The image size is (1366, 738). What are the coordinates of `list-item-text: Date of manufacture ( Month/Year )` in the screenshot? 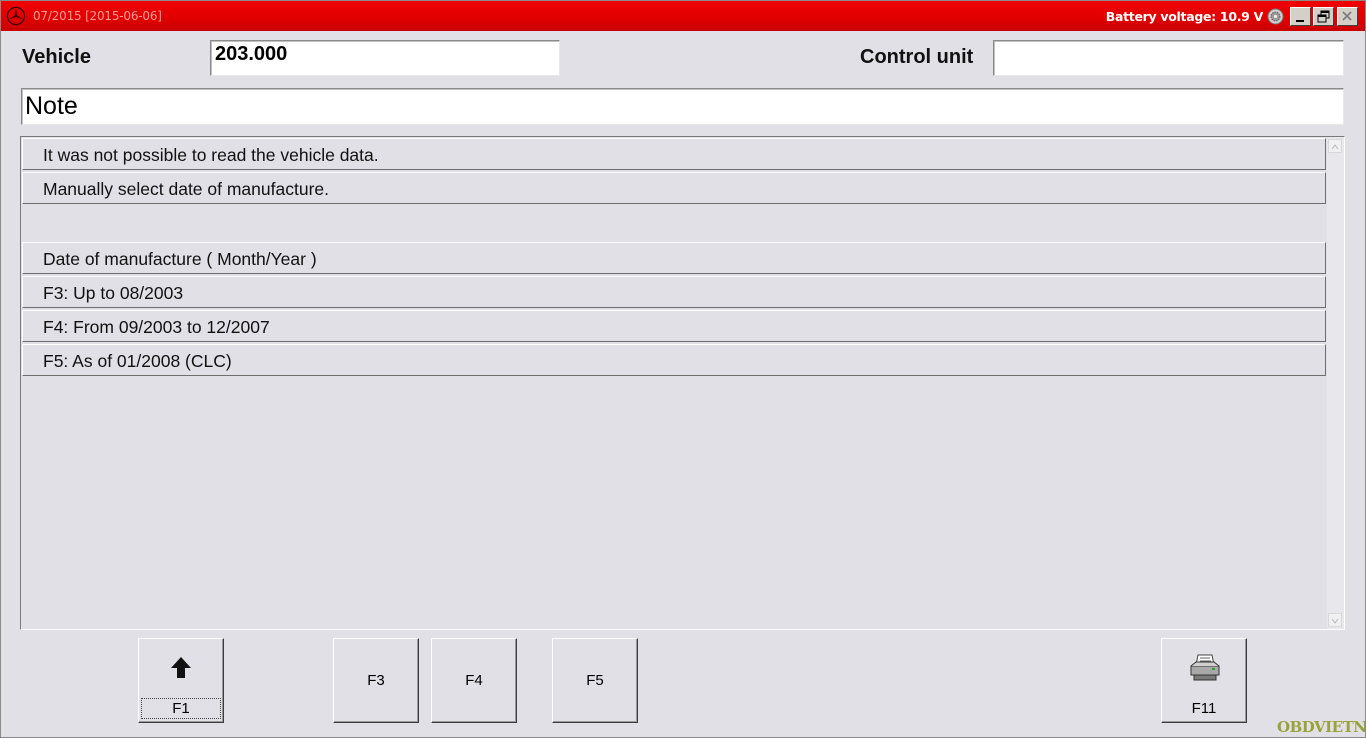 It's located at (180, 259).